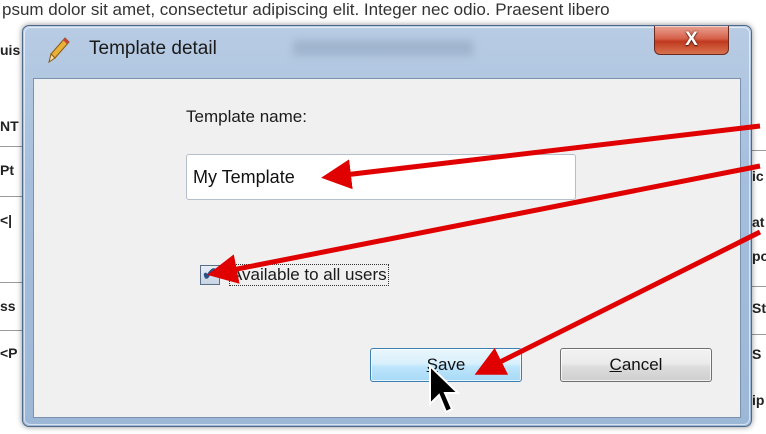 Image resolution: width=766 pixels, height=434 pixels. I want to click on close-icon: X, so click(691, 39).